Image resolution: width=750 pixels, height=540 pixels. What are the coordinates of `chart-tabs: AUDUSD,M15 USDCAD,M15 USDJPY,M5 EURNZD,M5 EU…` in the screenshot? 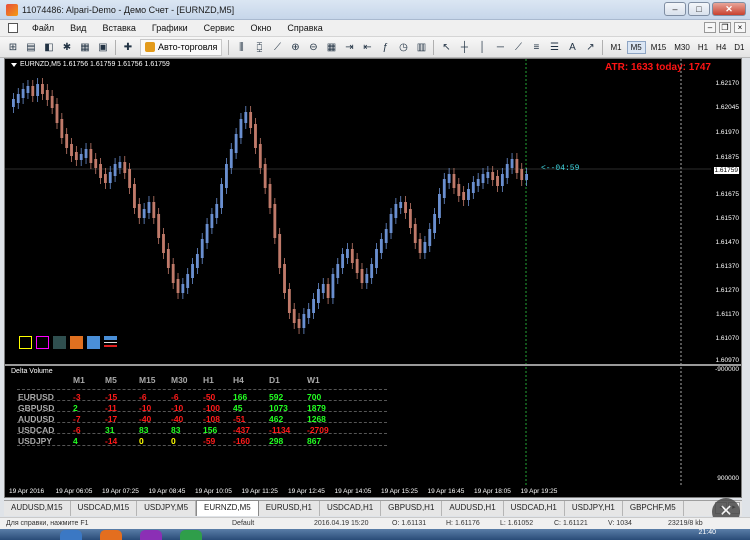 It's located at (373, 508).